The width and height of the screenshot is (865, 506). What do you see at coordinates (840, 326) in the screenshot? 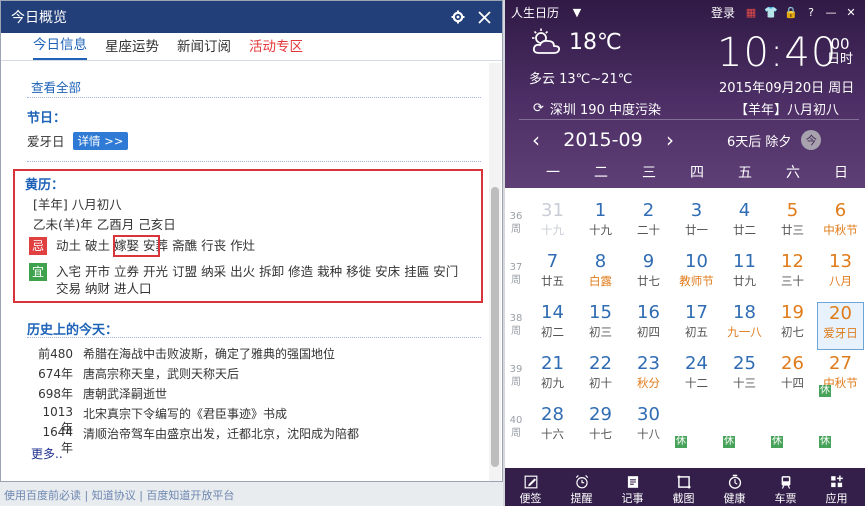
I see `calendar-day-selected: 20 爱牙日` at bounding box center [840, 326].